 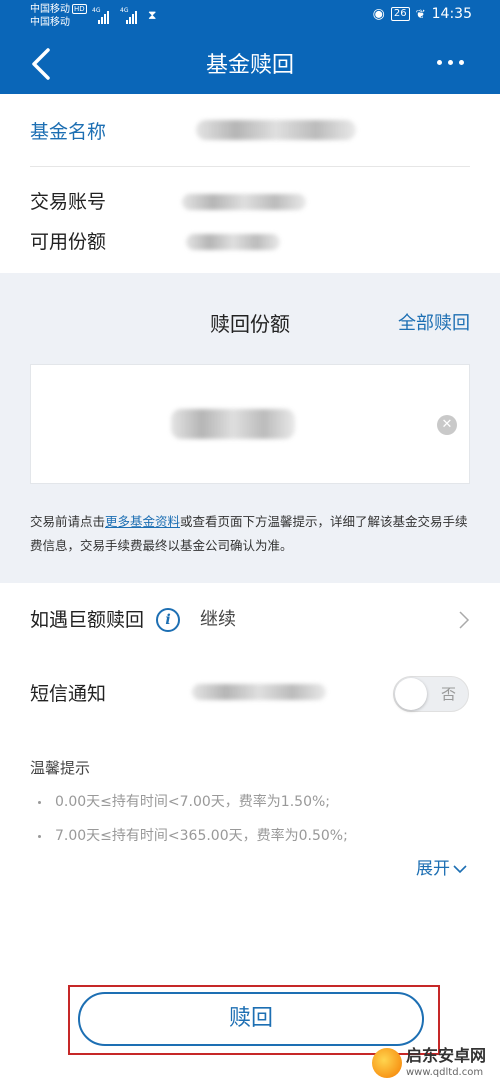 I want to click on fund-name-redacted, so click(x=276, y=130).